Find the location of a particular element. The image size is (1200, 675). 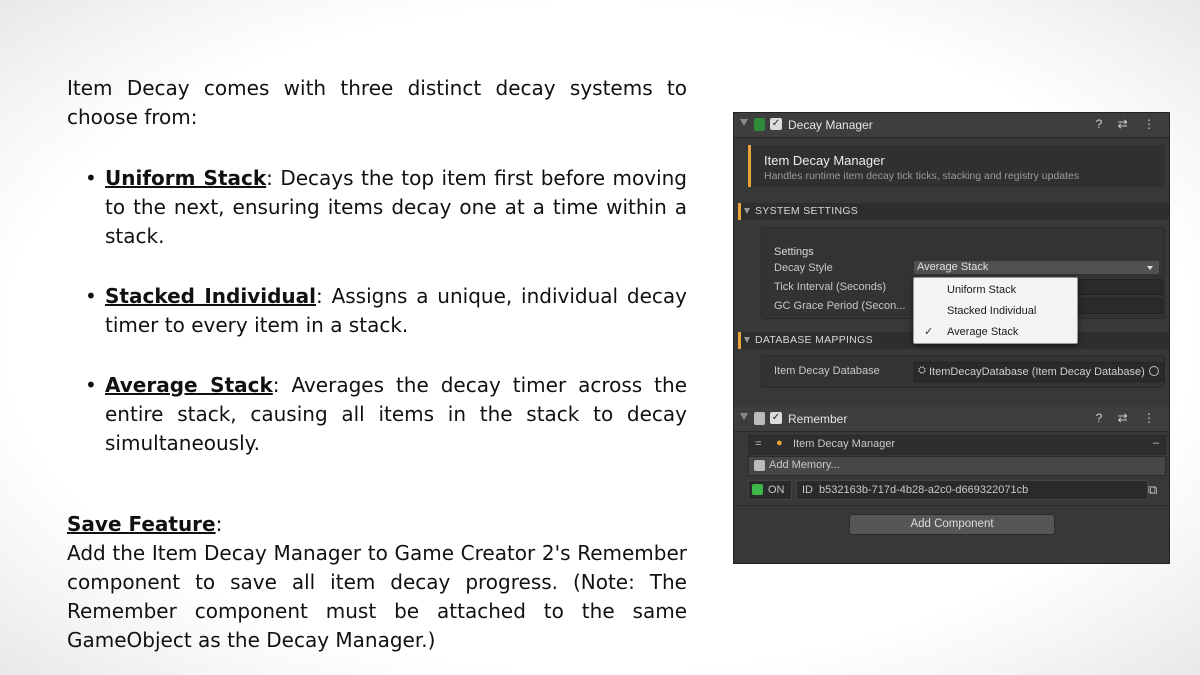

system-settings-section: SYSTEM SETTINGS is located at coordinates (953, 211).